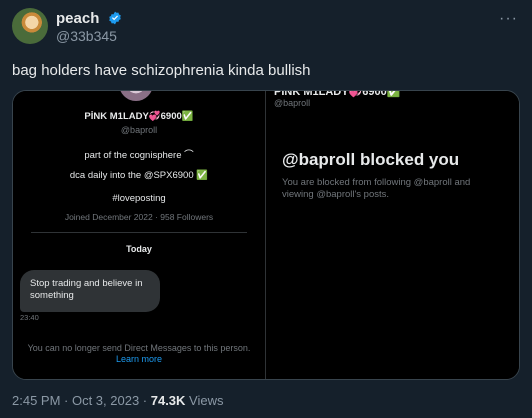  What do you see at coordinates (266, 28) in the screenshot?
I see `tweet-header: peach @33b345 ···` at bounding box center [266, 28].